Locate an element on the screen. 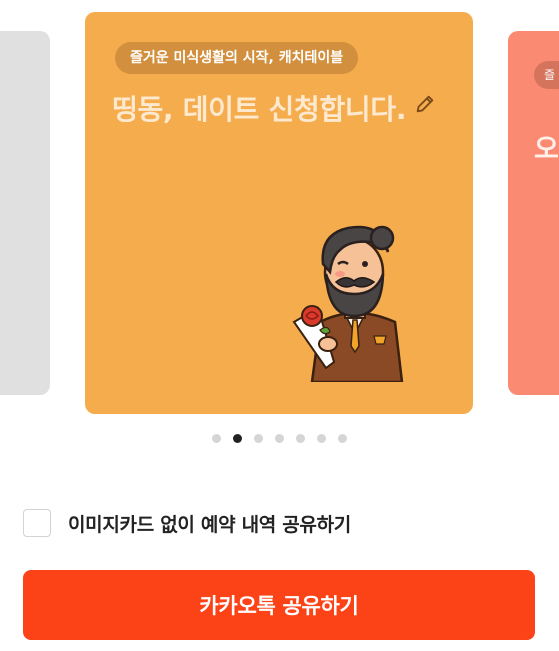 The width and height of the screenshot is (559, 651). next-card-tagline: 즐 is located at coordinates (546, 75).